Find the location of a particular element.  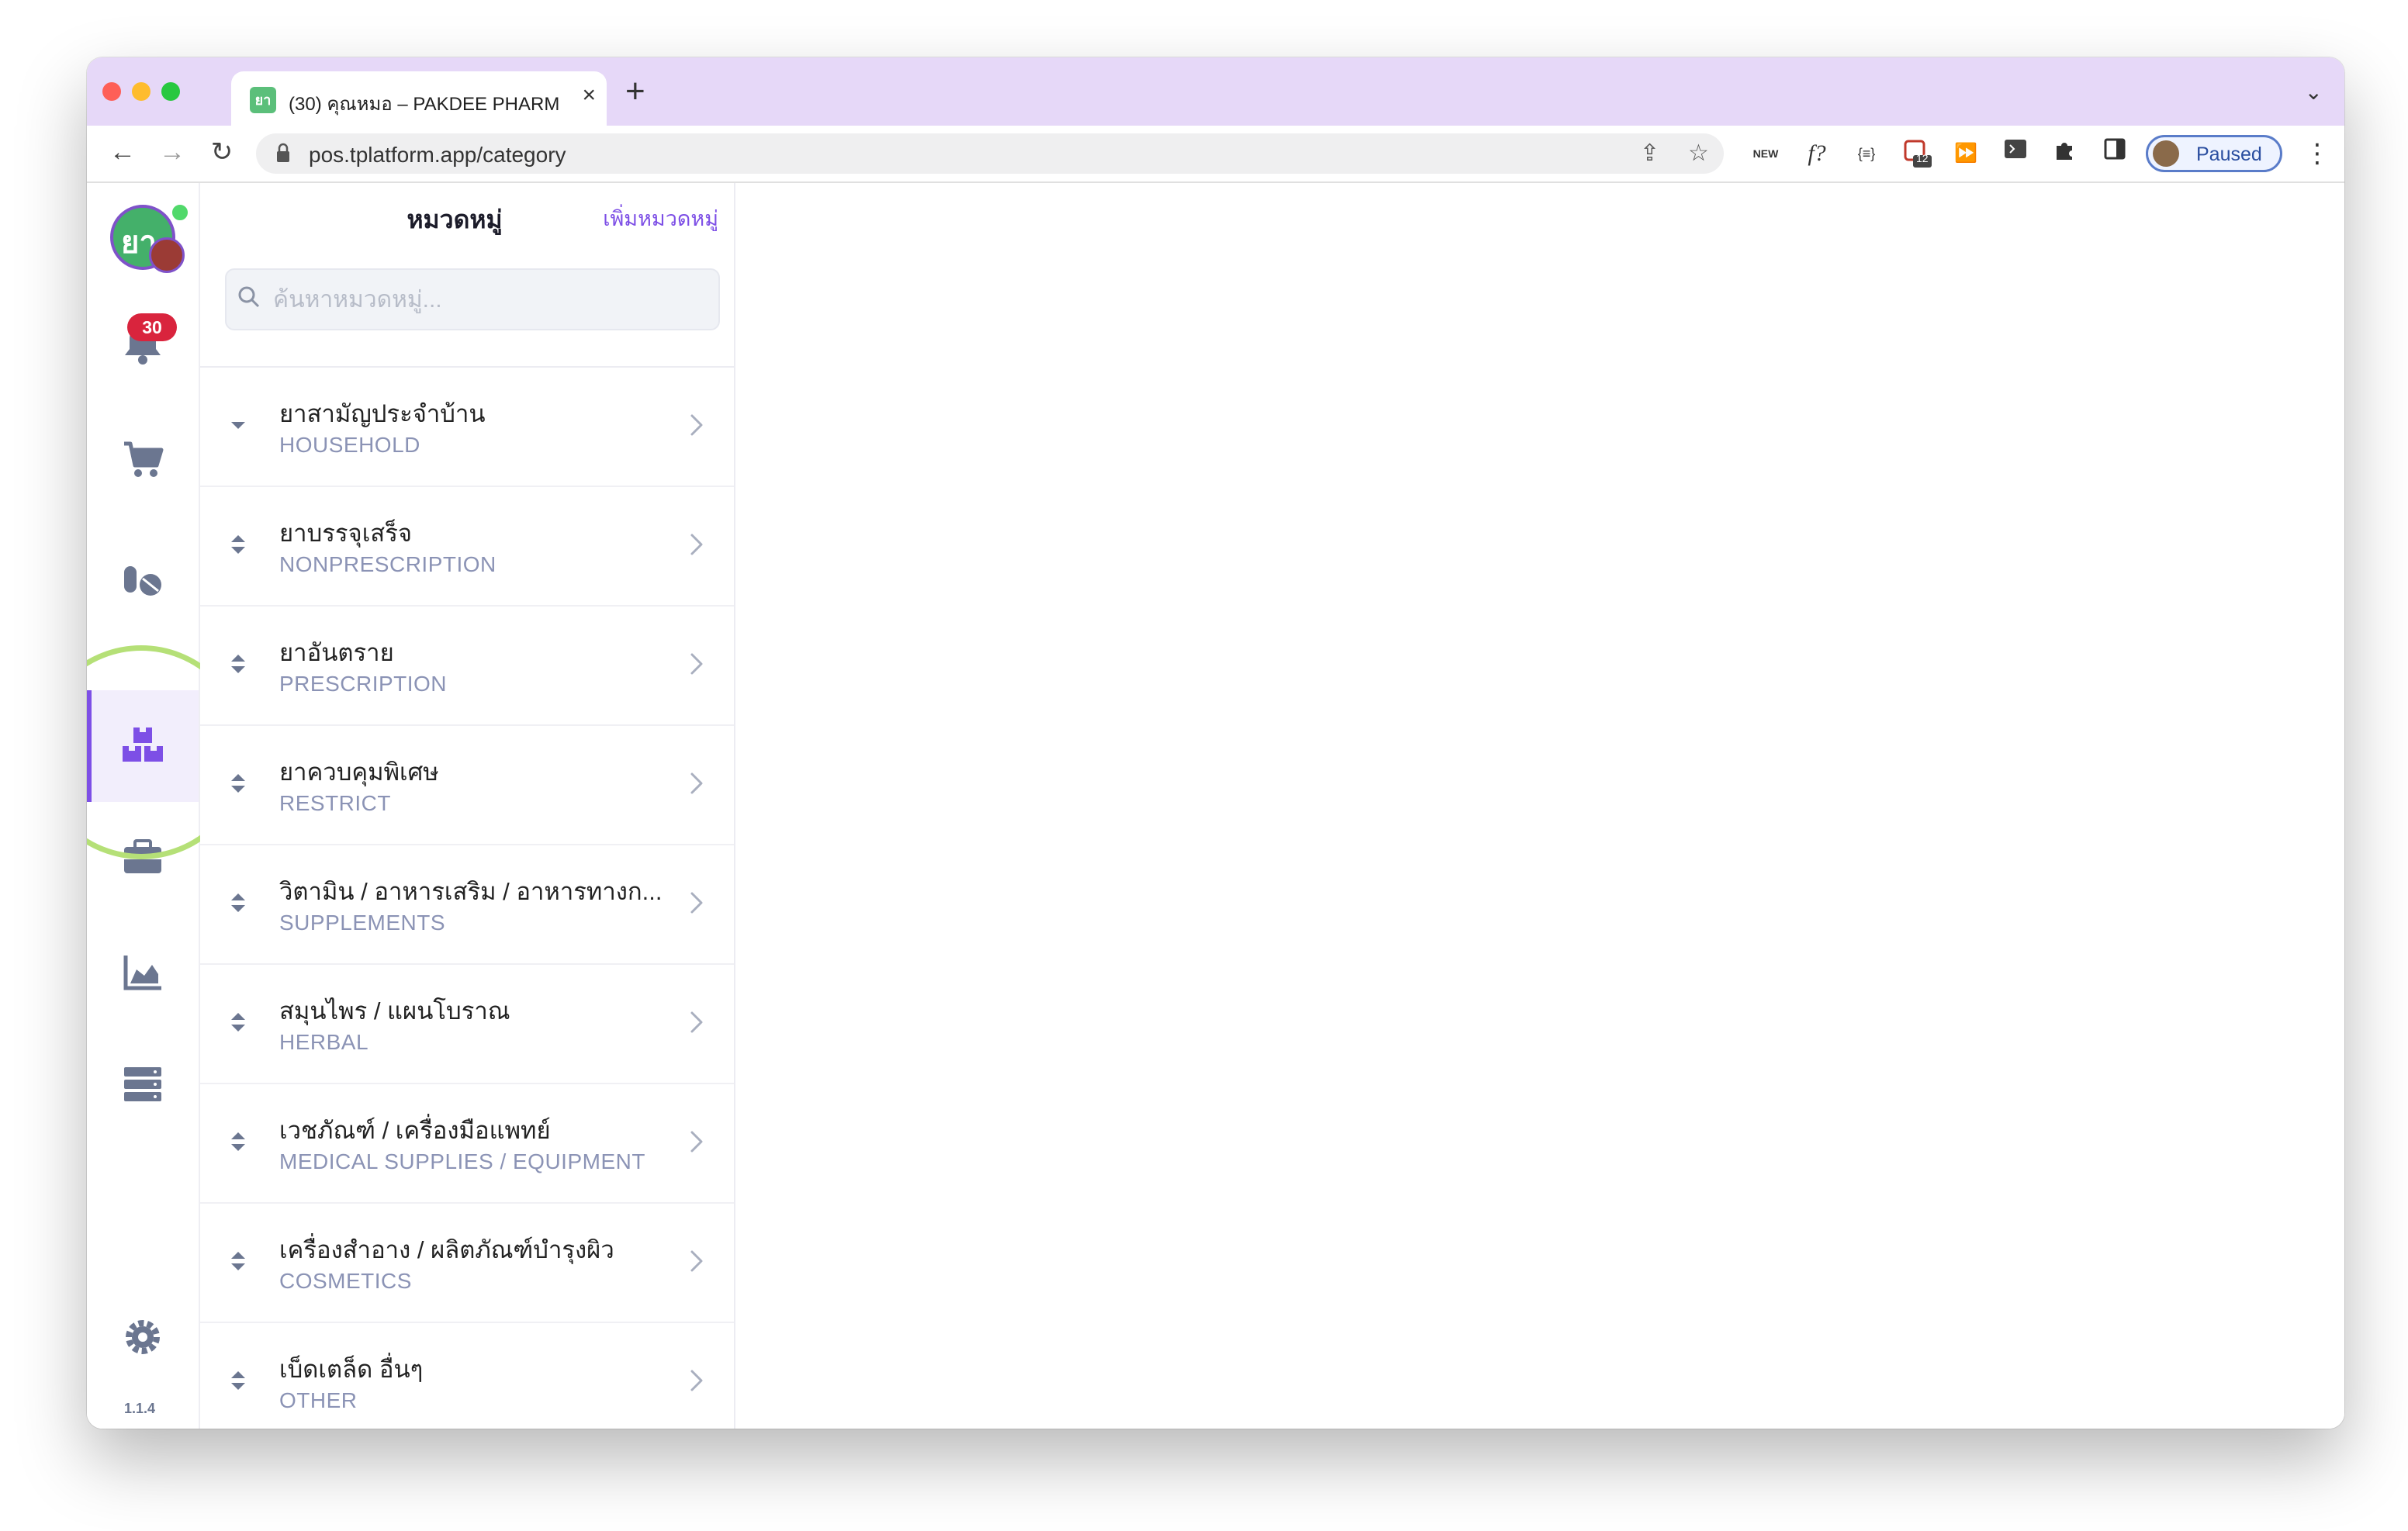

category-name: เครื่องสำอาง / ผลิตภัณฑ์บำรุงผิว is located at coordinates (446, 1249).